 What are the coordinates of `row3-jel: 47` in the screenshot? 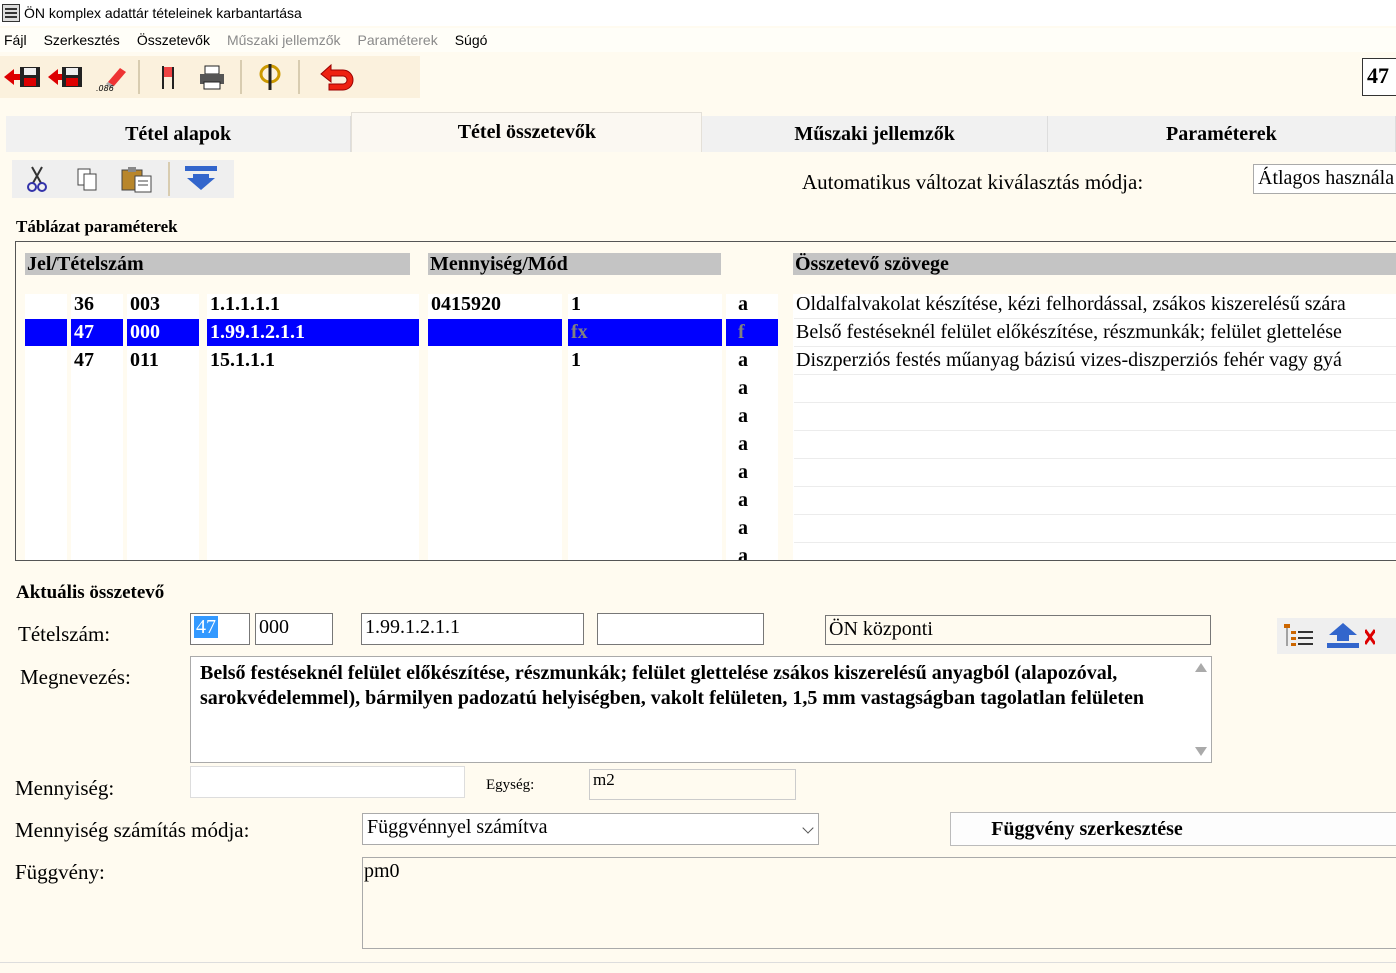 It's located at (97, 360).